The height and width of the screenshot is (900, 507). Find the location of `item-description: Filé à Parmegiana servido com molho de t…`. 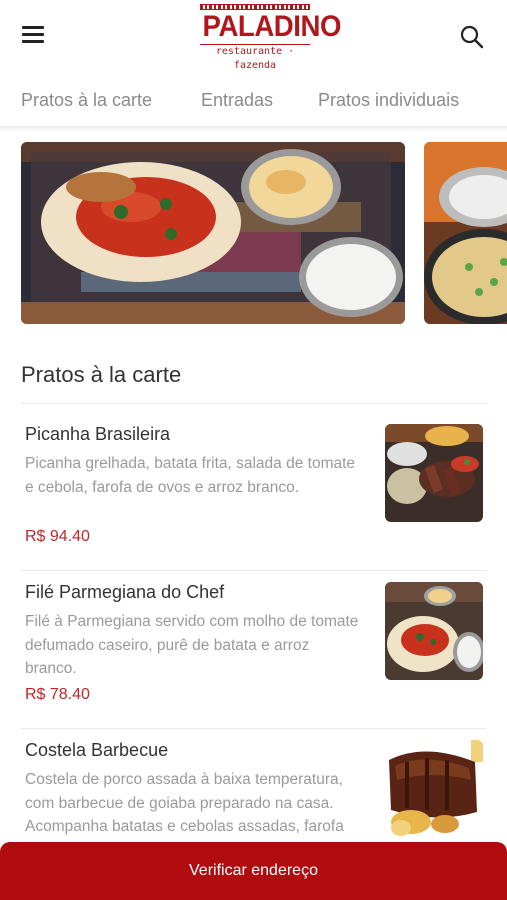

item-description: Filé à Parmegiana servido com molho de t… is located at coordinates (192, 645).